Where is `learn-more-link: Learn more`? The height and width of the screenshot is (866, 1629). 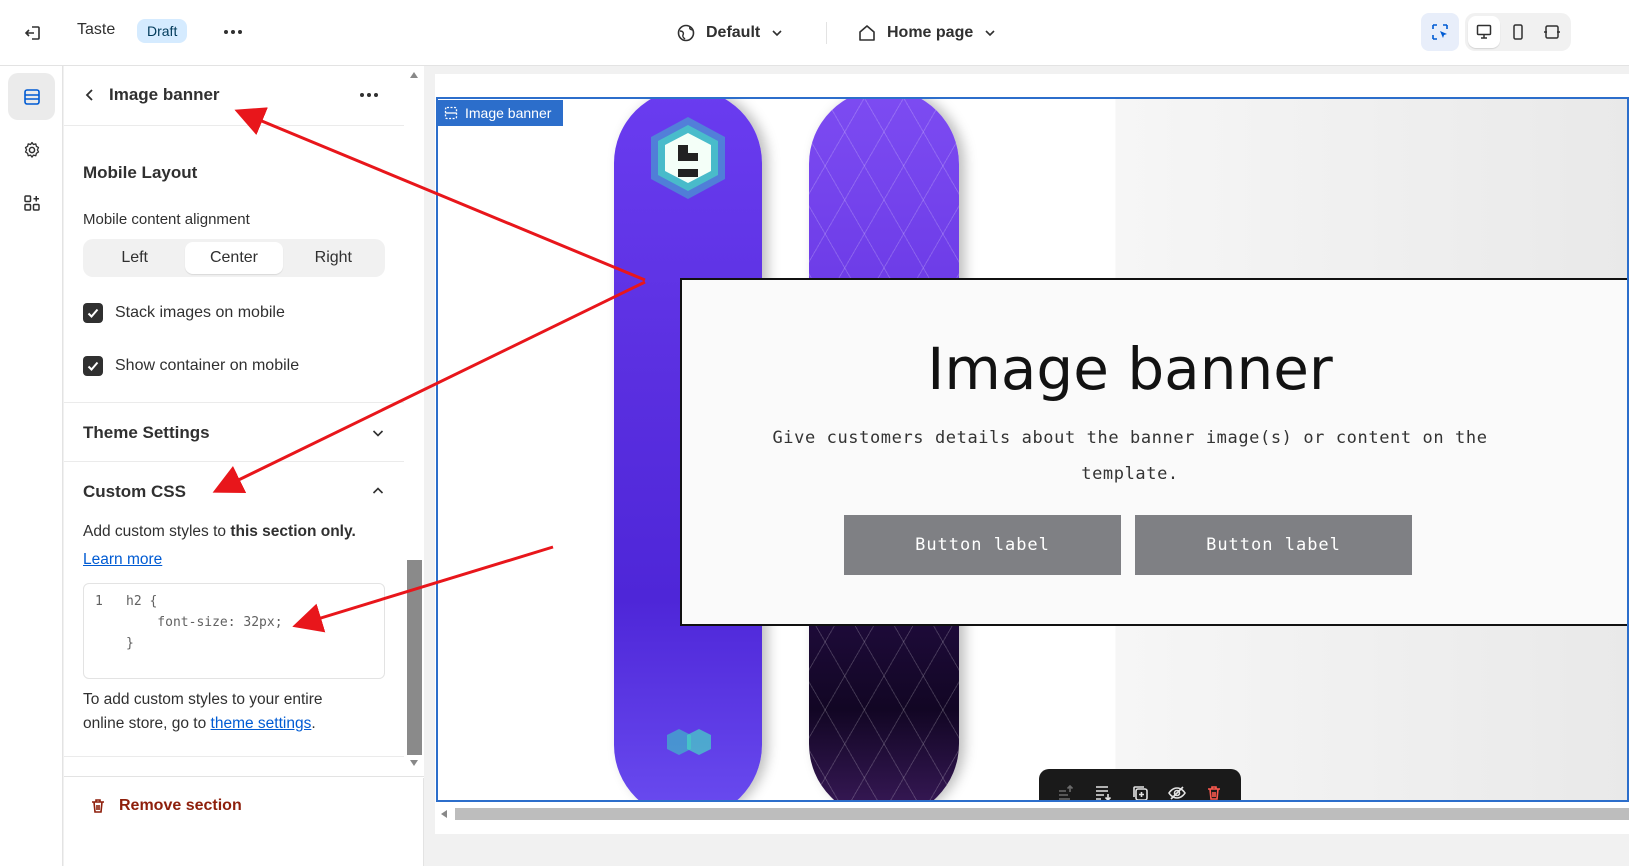
learn-more-link: Learn more is located at coordinates (122, 559).